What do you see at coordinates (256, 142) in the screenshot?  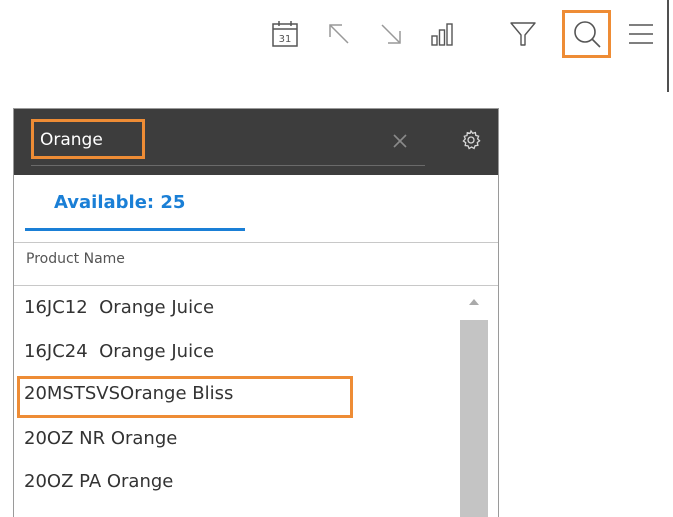 I see `search-header` at bounding box center [256, 142].